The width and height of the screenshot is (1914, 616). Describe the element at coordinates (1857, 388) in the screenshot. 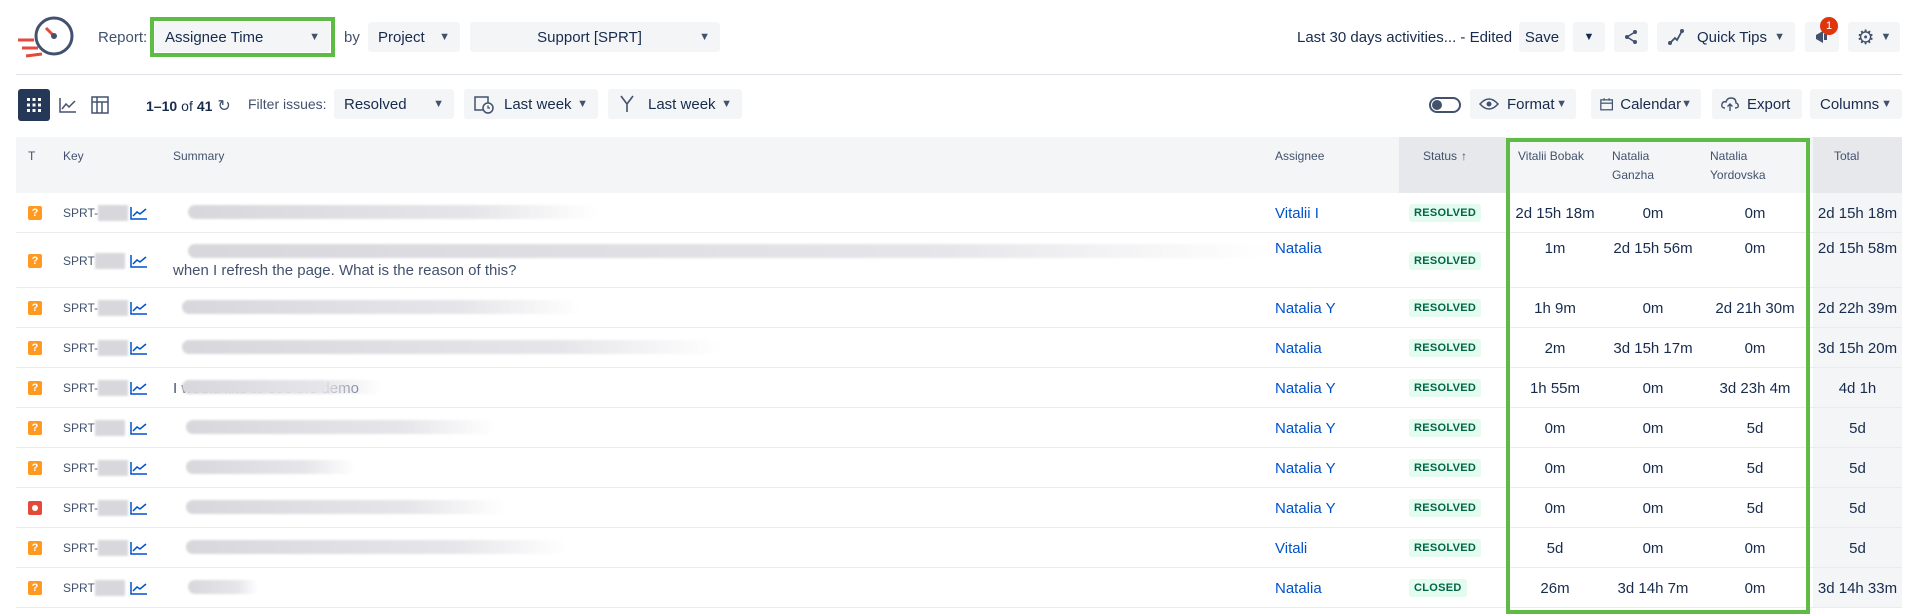

I see `total-time: 4d 1h` at that location.